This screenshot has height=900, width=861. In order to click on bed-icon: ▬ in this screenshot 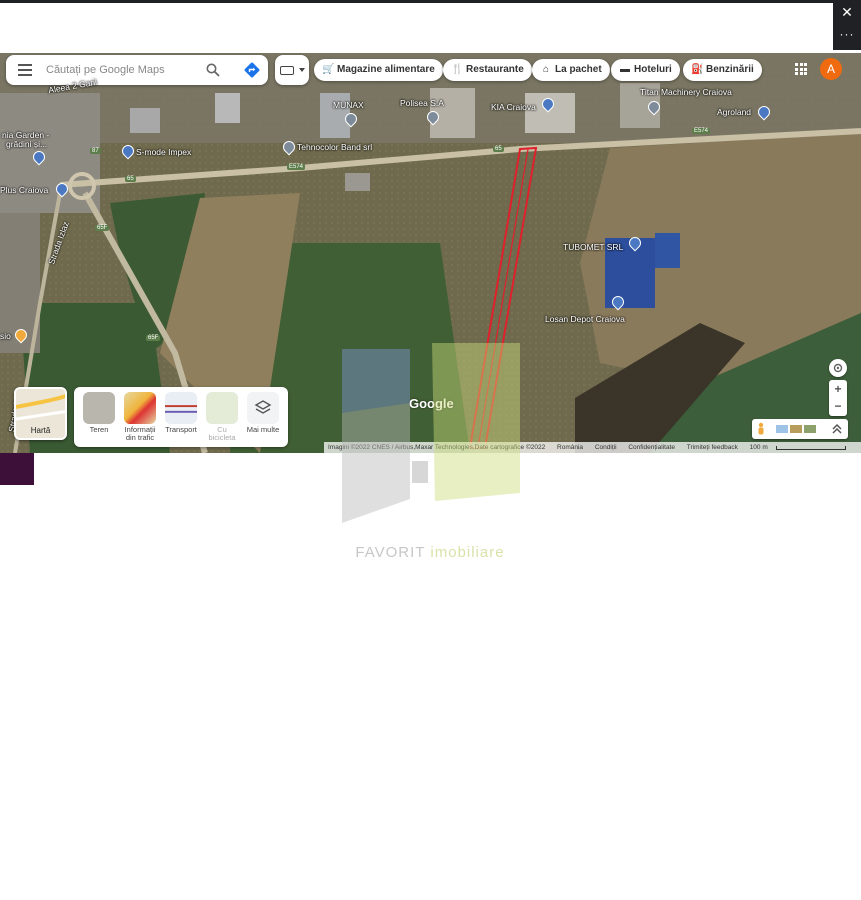, I will do `click(625, 69)`.